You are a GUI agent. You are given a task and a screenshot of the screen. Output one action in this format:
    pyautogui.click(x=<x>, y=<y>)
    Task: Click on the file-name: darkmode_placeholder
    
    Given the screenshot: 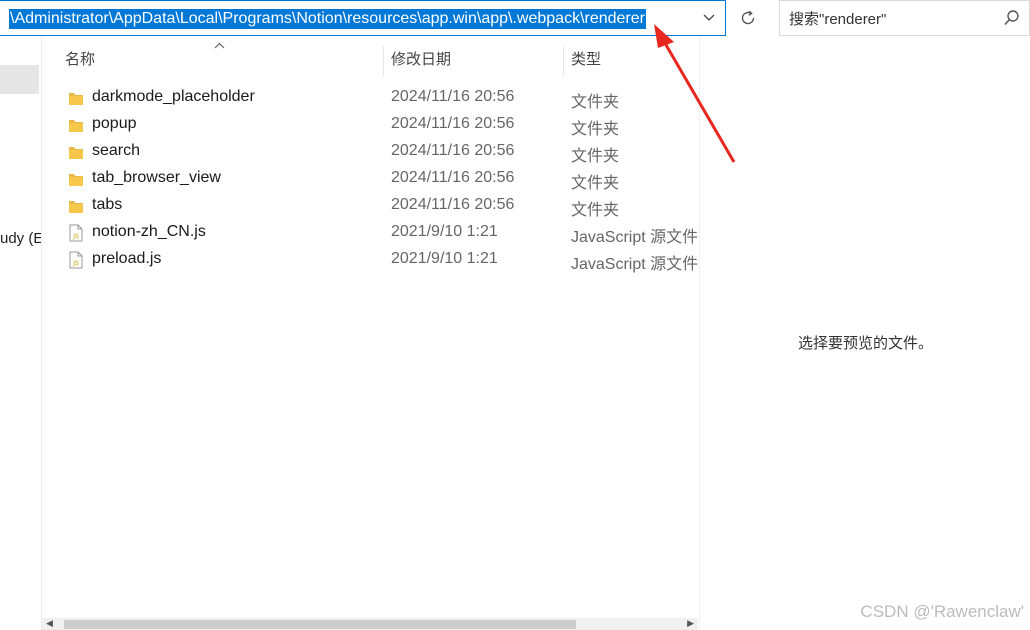 What is the action you would take?
    pyautogui.click(x=173, y=97)
    